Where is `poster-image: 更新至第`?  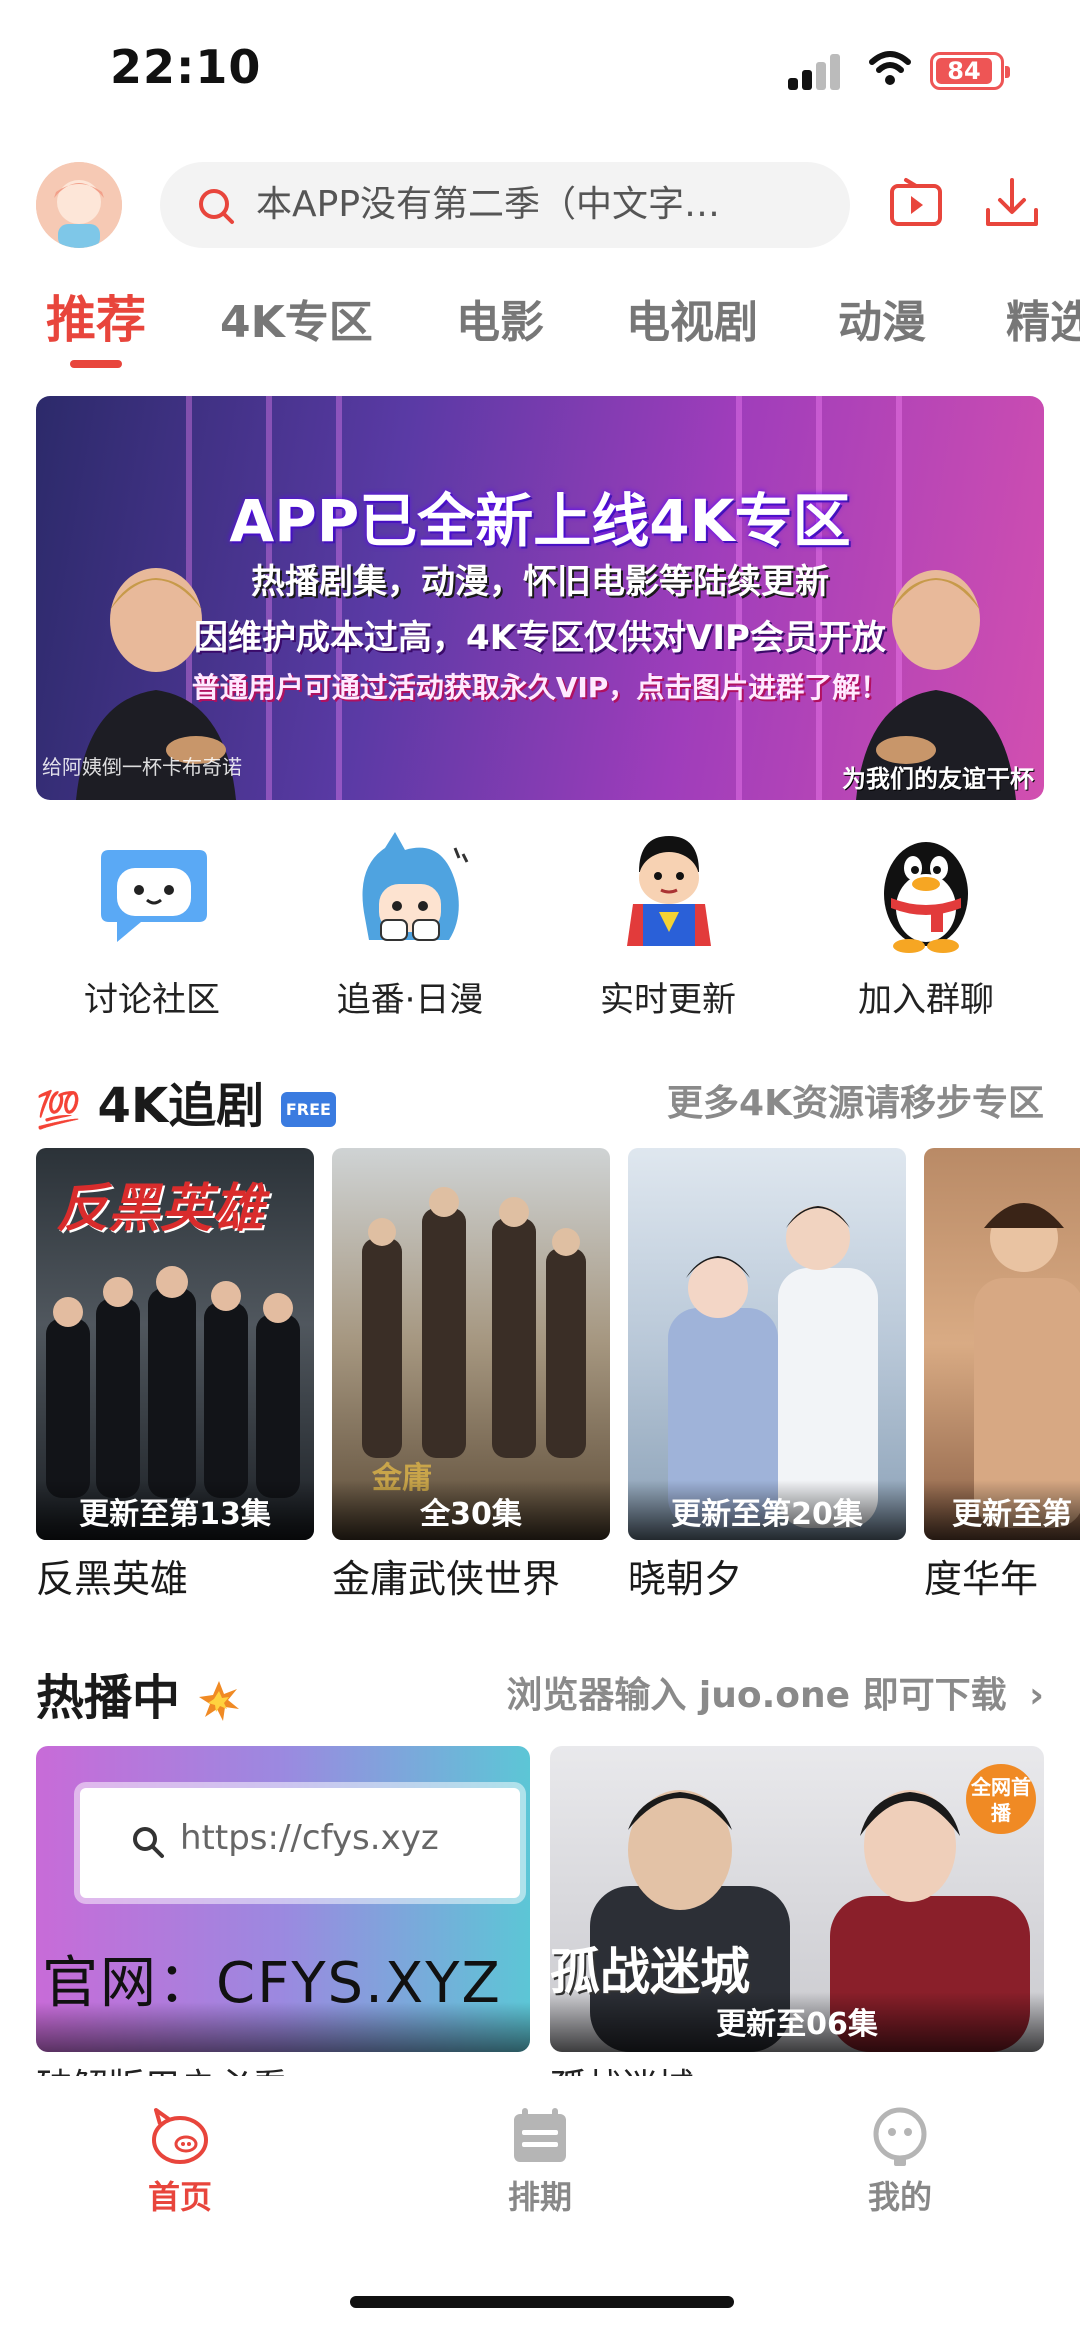
poster-image: 更新至第 is located at coordinates (1002, 1344).